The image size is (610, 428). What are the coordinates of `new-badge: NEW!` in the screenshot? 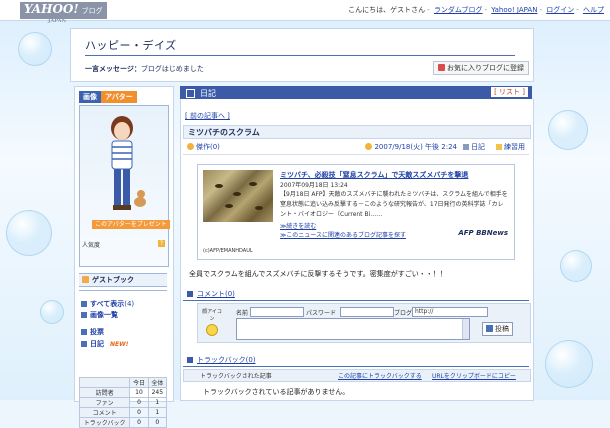 It's located at (119, 344).